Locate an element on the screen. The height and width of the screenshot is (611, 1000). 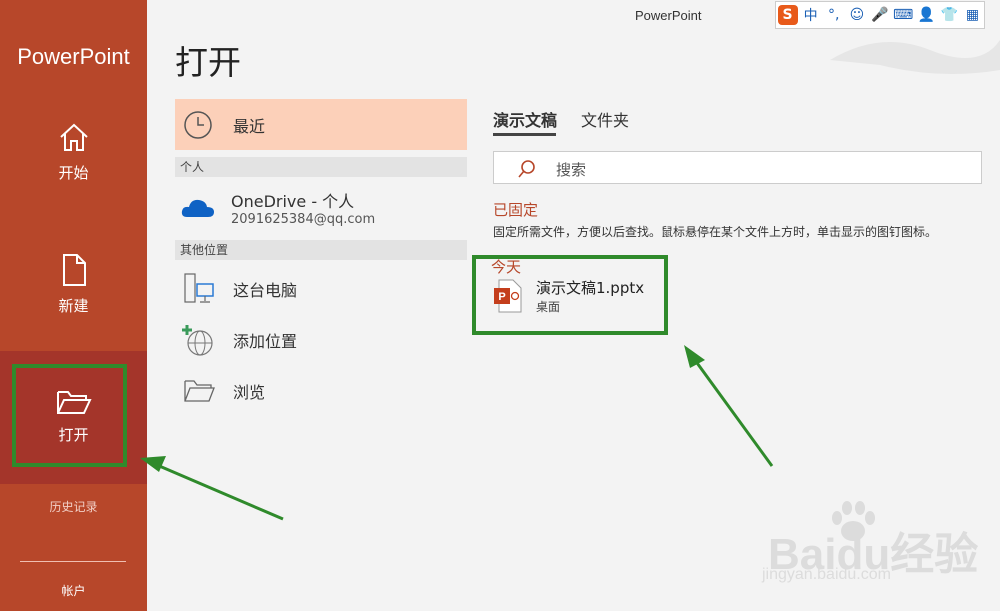
baidu-paw-icon is located at coordinates (853, 521).